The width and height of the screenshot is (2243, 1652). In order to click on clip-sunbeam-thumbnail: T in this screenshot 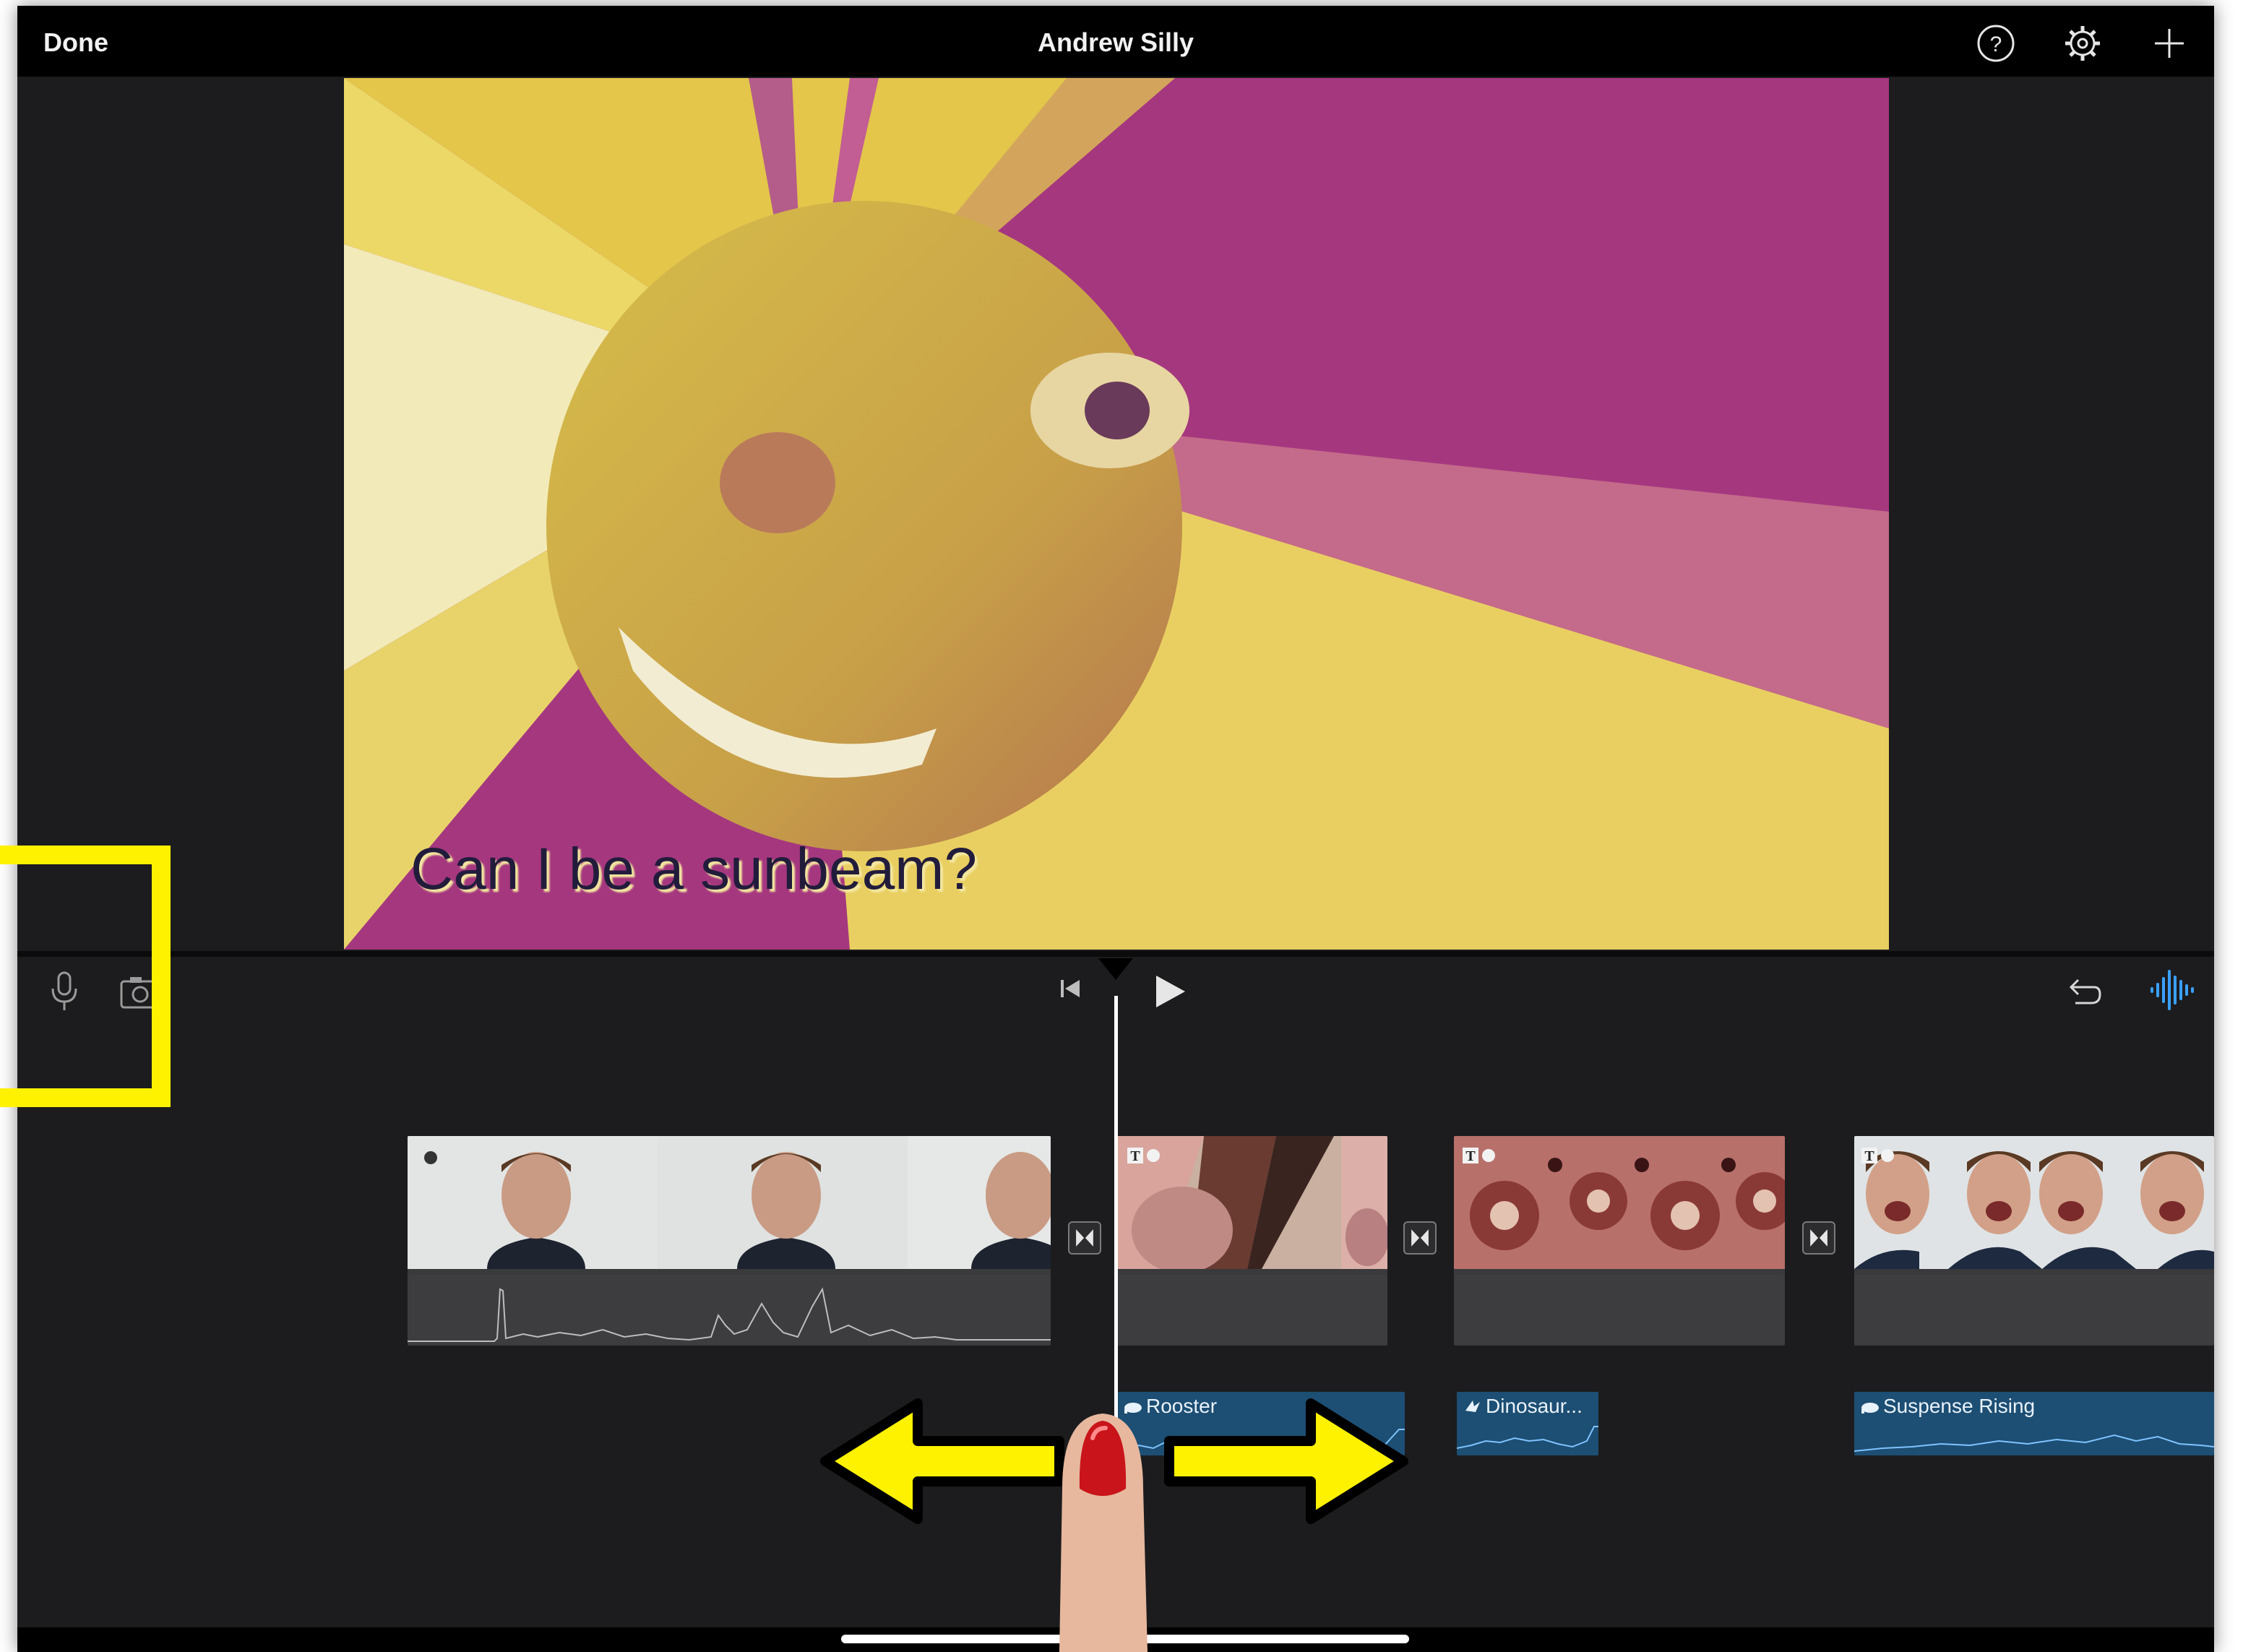, I will do `click(1252, 1202)`.